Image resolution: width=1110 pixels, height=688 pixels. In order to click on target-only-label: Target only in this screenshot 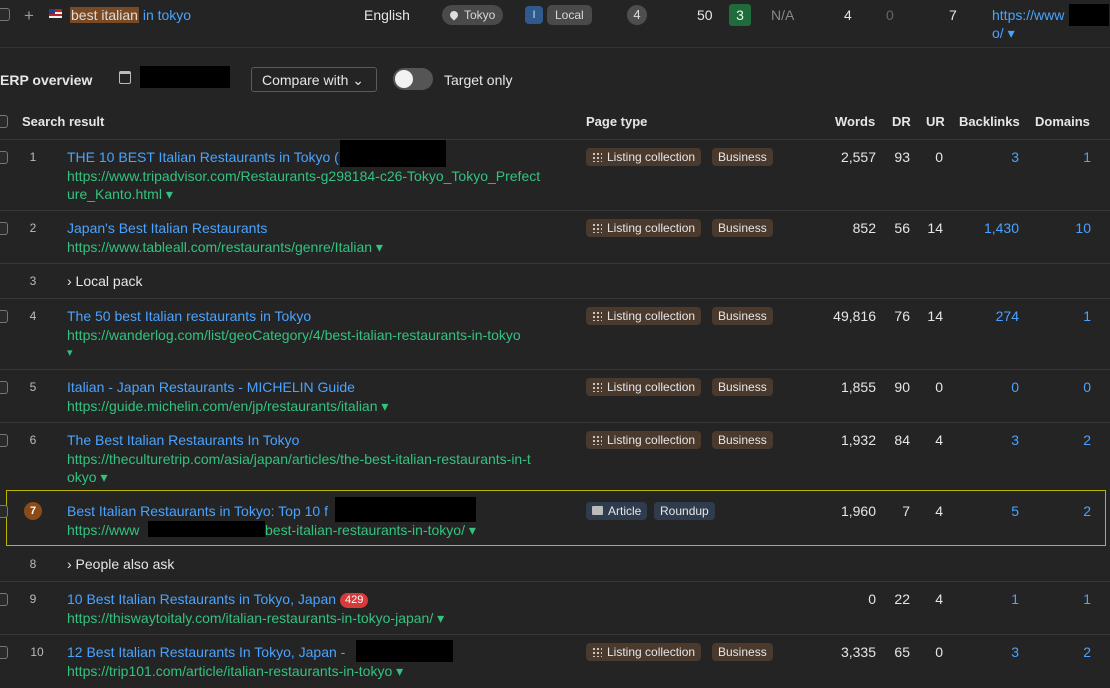, I will do `click(478, 80)`.